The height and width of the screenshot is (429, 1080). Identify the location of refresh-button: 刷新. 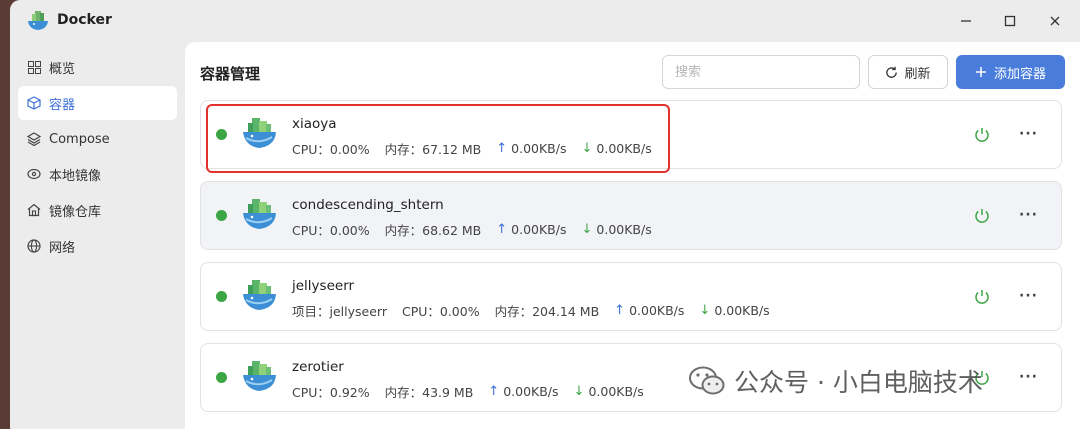
(908, 72).